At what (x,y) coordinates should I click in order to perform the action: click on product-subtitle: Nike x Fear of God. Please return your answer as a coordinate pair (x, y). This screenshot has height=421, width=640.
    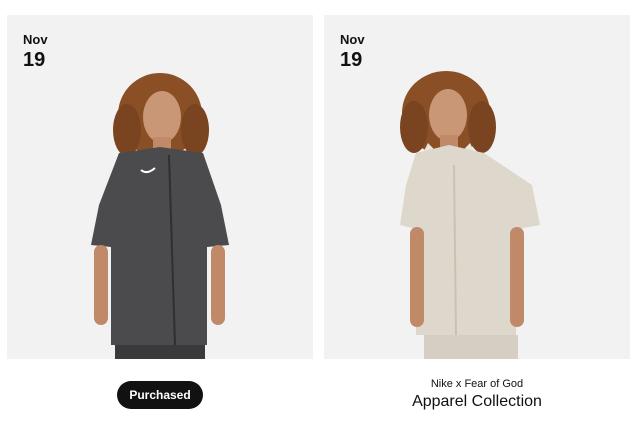
    Looking at the image, I should click on (477, 384).